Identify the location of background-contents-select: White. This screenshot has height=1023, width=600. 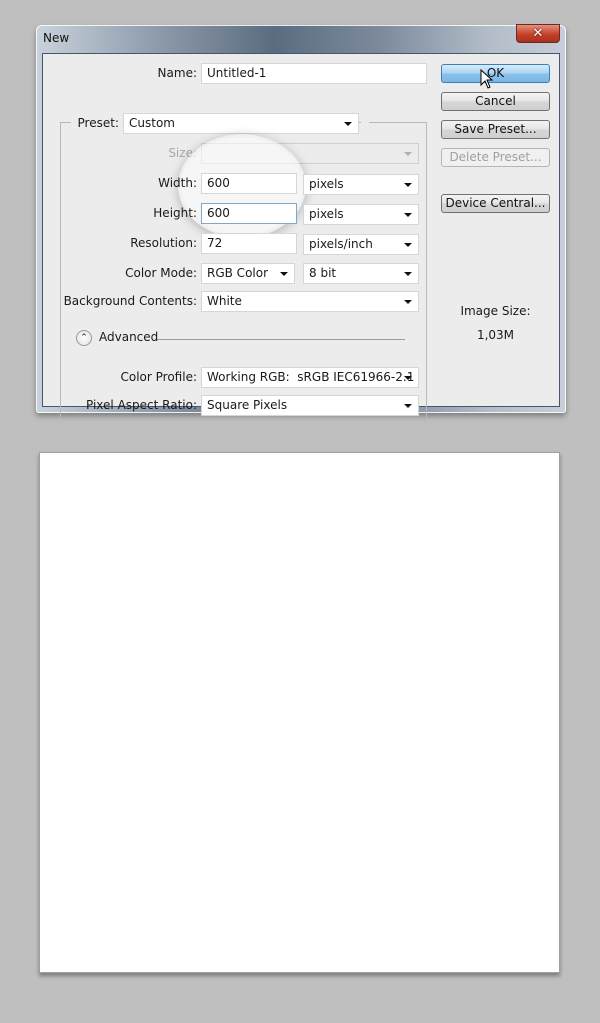
(310, 301).